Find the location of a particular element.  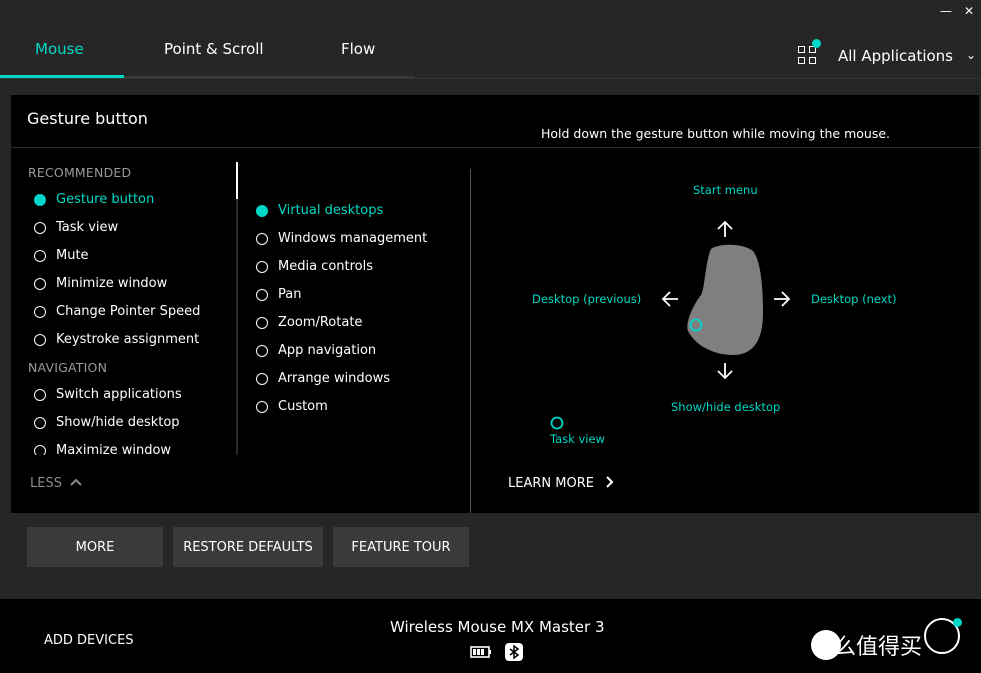

option-label: Minimize window is located at coordinates (112, 283).